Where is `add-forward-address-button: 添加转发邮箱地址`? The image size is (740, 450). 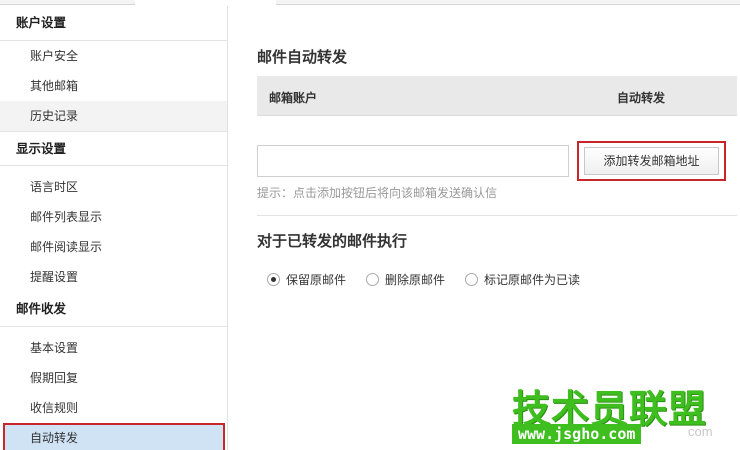
add-forward-address-button: 添加转发邮箱地址 is located at coordinates (651, 161).